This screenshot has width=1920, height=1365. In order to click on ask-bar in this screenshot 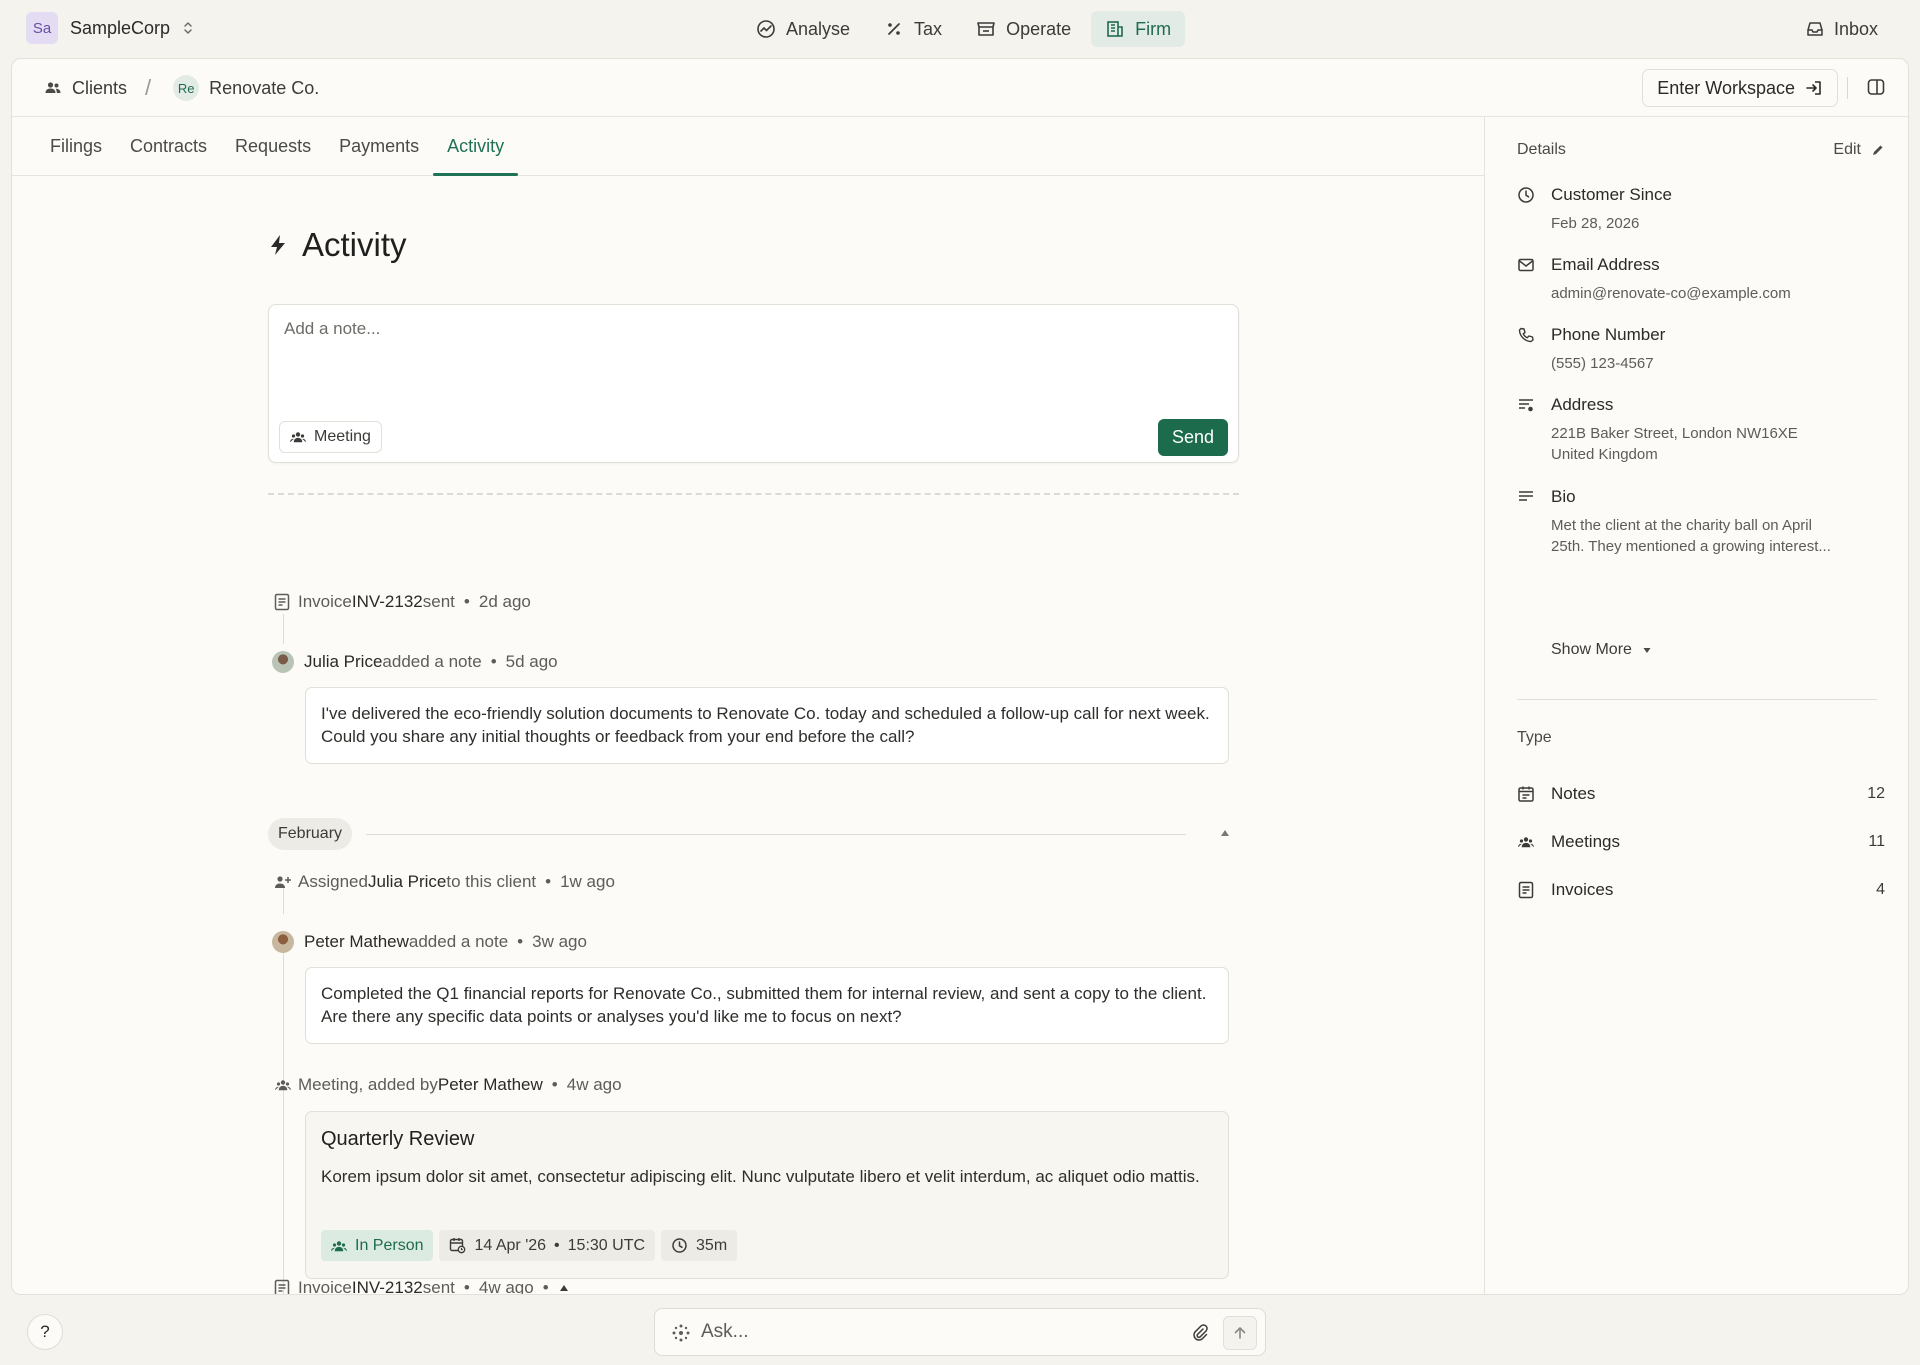, I will do `click(960, 1332)`.